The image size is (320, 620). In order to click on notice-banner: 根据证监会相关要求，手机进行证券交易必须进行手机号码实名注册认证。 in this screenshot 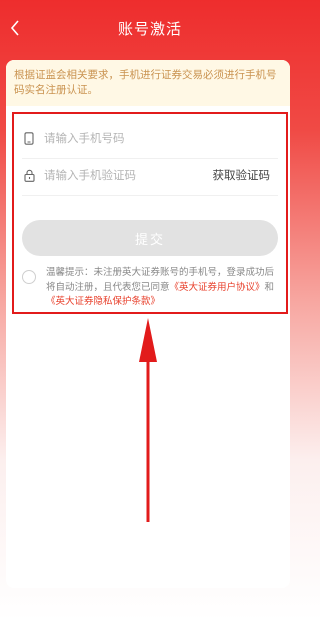, I will do `click(148, 83)`.